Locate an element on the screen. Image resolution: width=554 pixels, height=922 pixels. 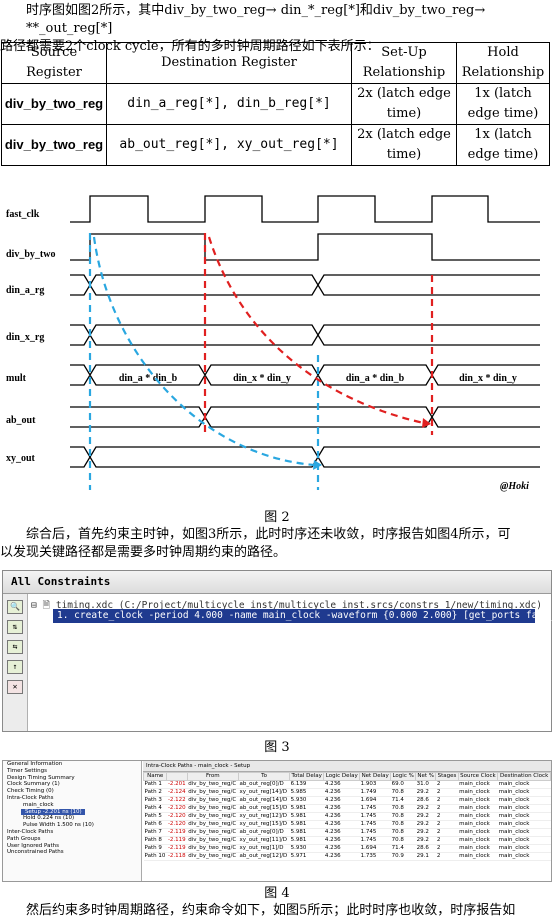
tree-item: Hold 0.224 ns (10) is located at coordinates (72, 818).